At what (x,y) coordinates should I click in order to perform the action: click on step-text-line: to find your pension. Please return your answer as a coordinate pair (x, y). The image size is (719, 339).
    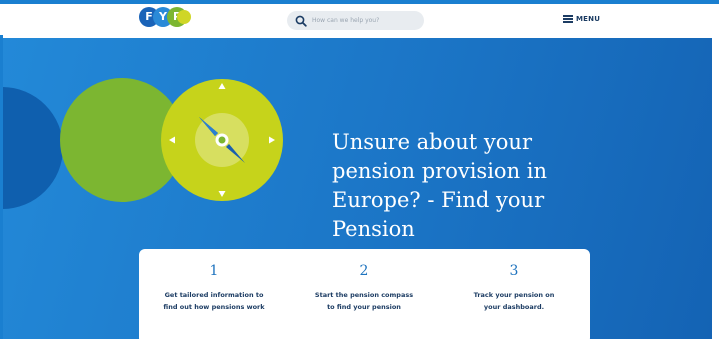
    Looking at the image, I should click on (364, 307).